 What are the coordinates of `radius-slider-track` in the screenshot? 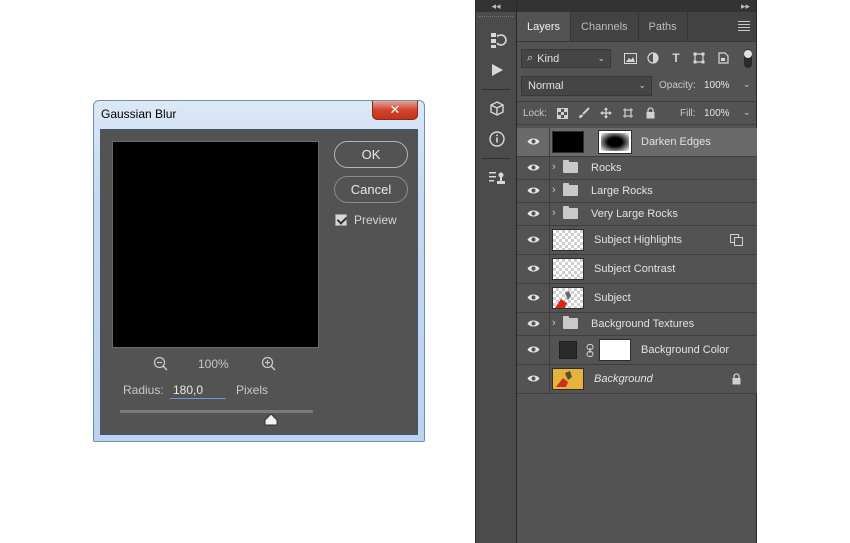 It's located at (216, 411).